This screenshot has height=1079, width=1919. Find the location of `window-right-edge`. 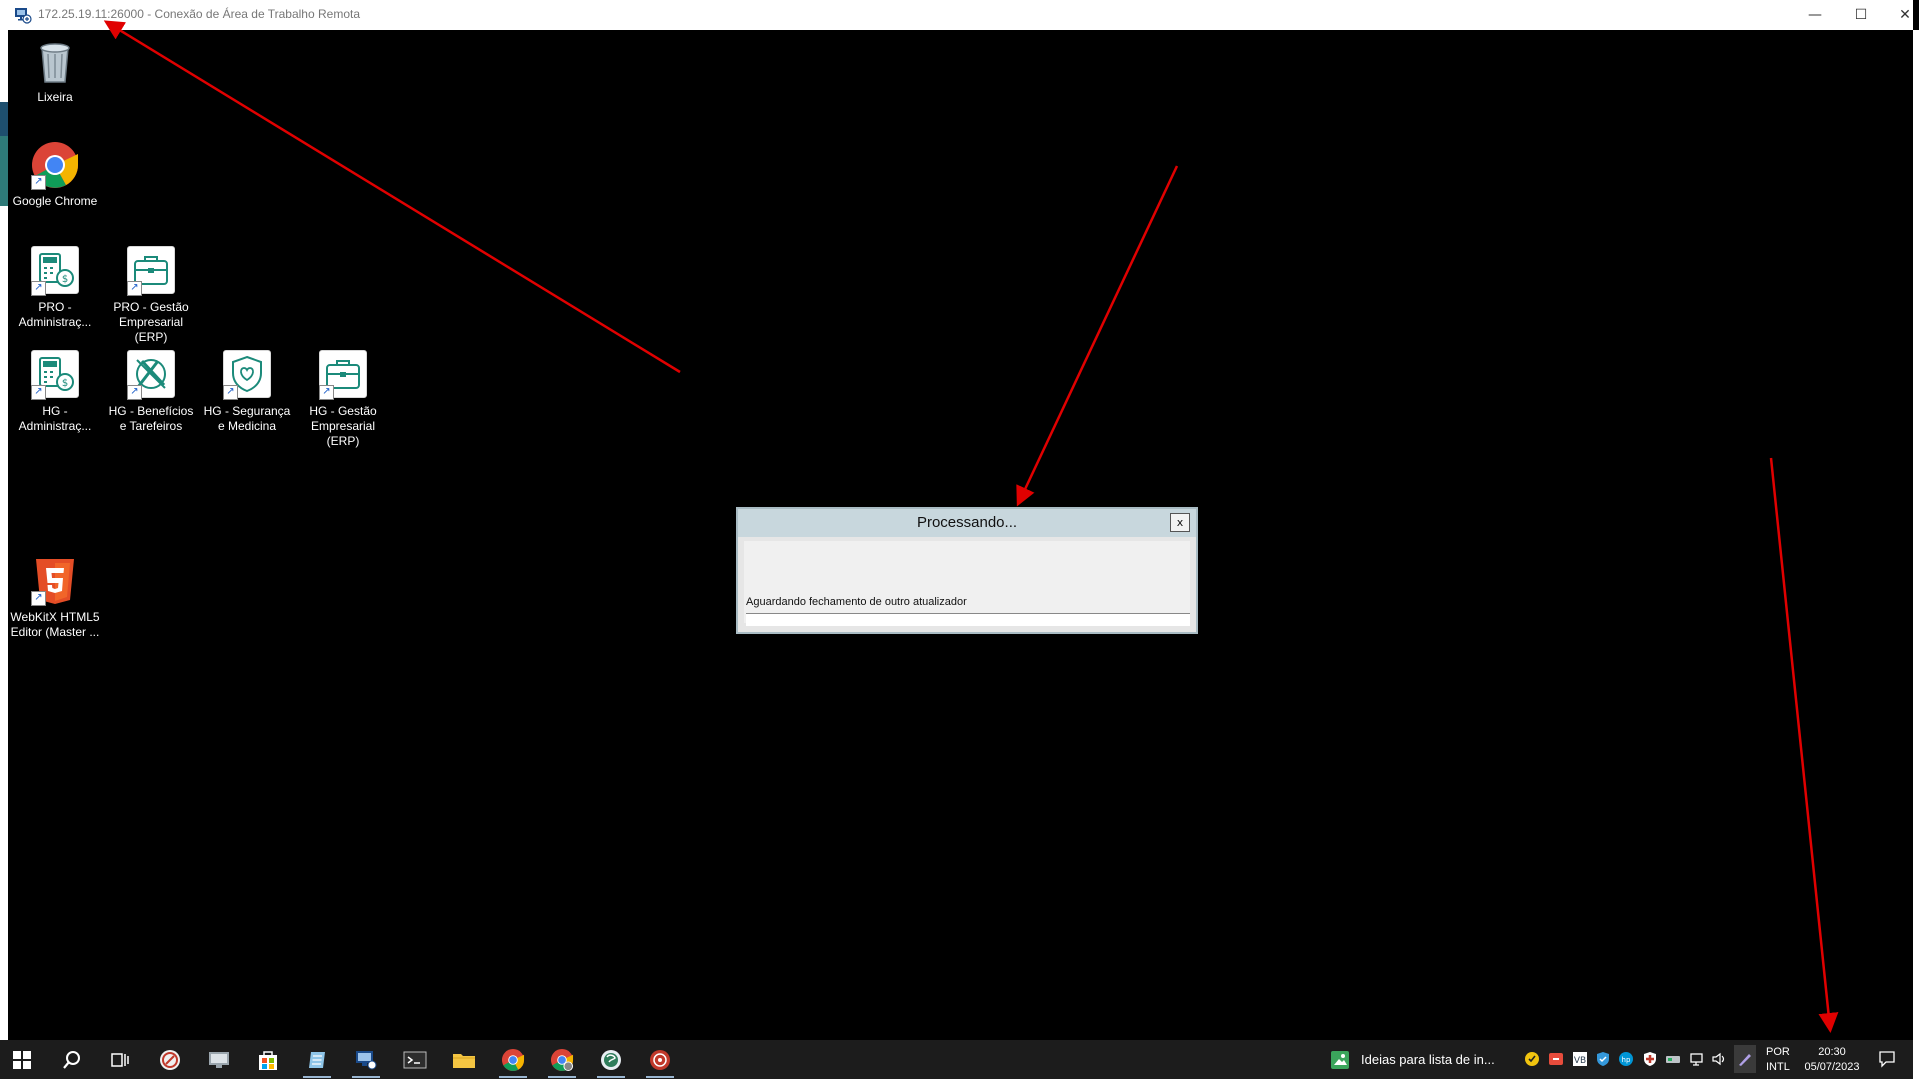

window-right-edge is located at coordinates (1916, 554).